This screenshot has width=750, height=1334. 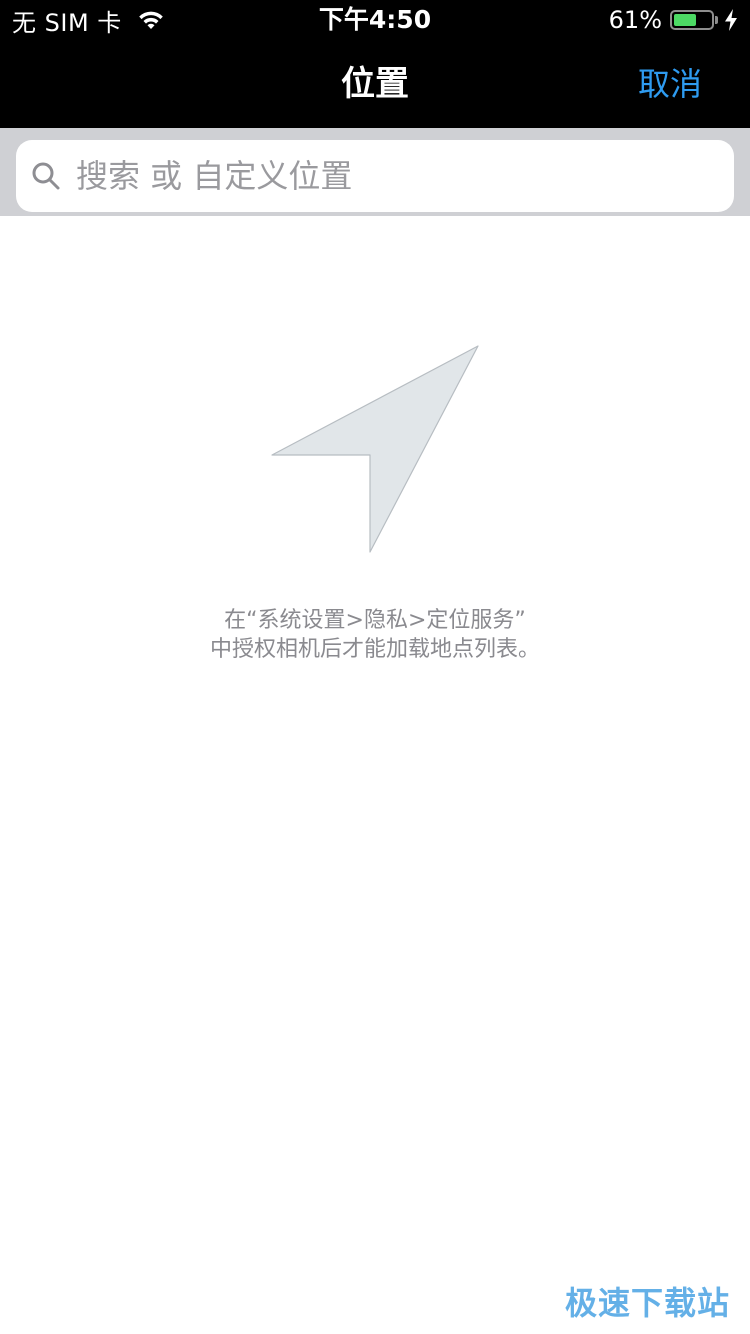 I want to click on search-area, so click(x=375, y=172).